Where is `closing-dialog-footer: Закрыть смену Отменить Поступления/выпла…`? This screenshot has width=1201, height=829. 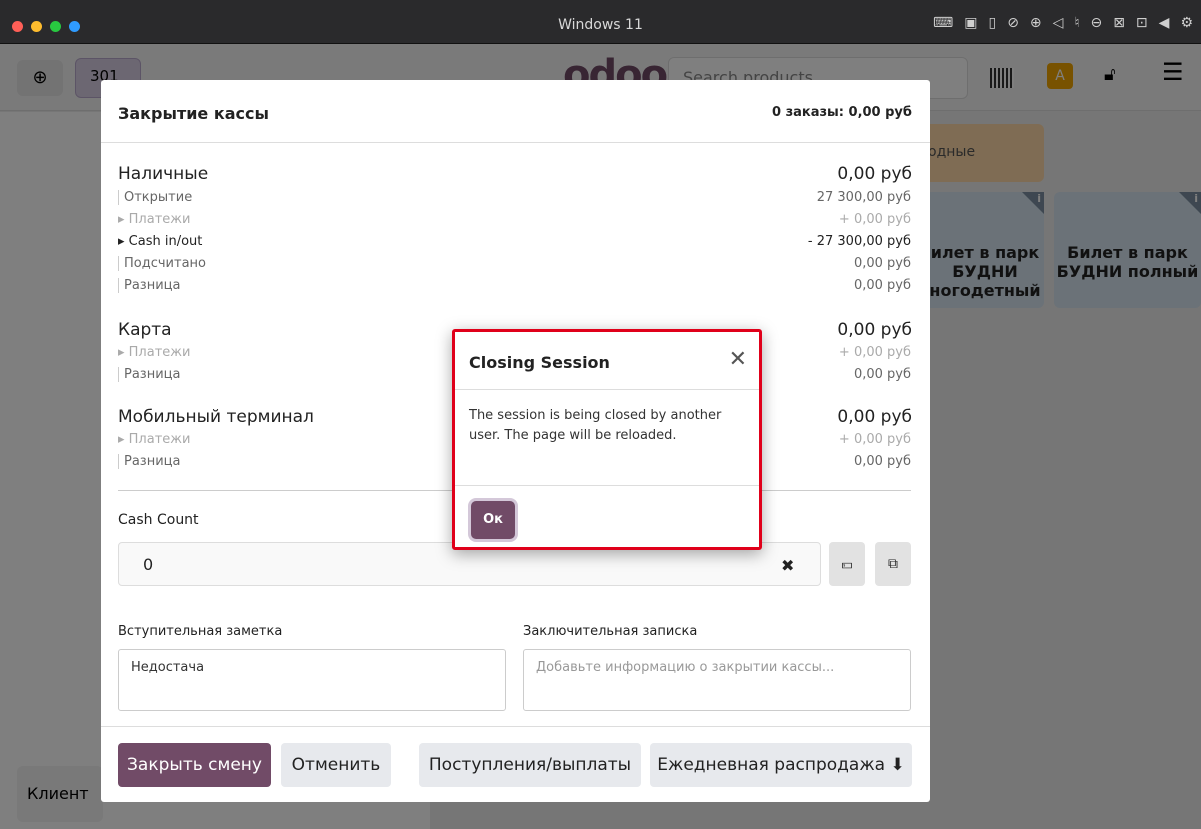
closing-dialog-footer: Закрыть смену Отменить Поступления/выпла… is located at coordinates (515, 764).